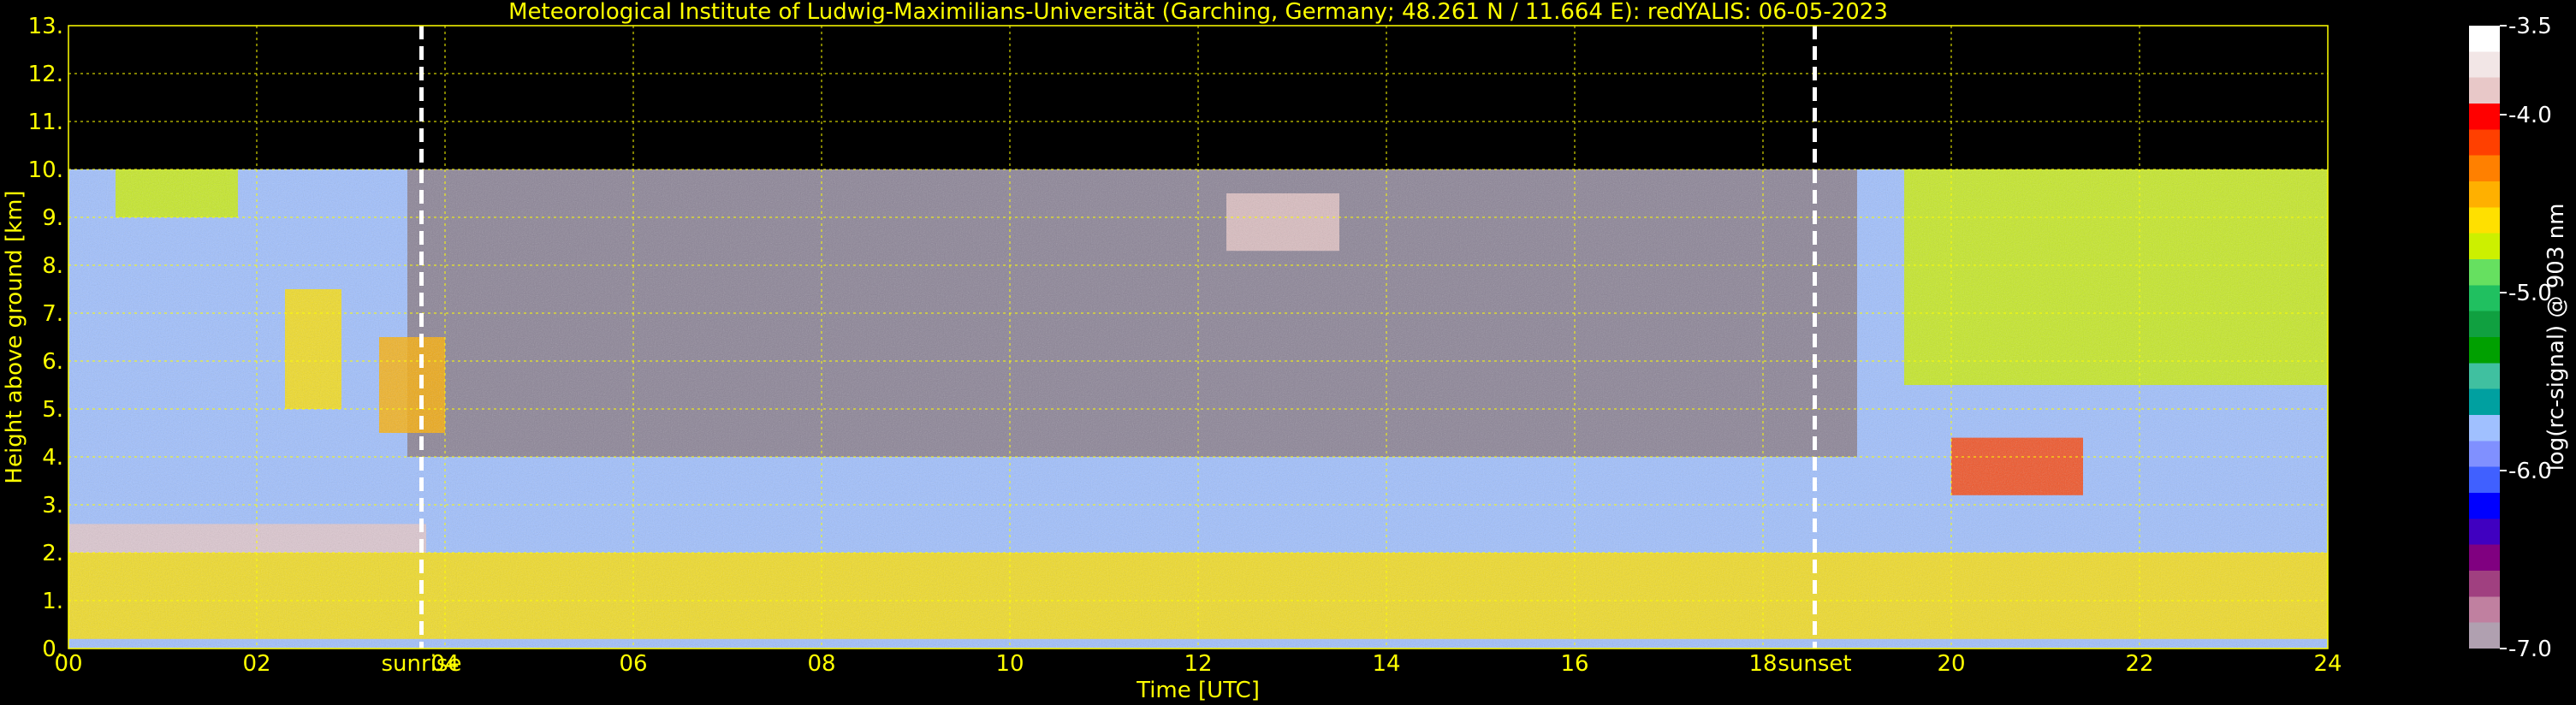 This screenshot has height=705, width=2576. I want to click on x-axis: 00 02 04 06 08 10 12 14 16 18 20 22 24sunrise sunset, so click(1198, 664).